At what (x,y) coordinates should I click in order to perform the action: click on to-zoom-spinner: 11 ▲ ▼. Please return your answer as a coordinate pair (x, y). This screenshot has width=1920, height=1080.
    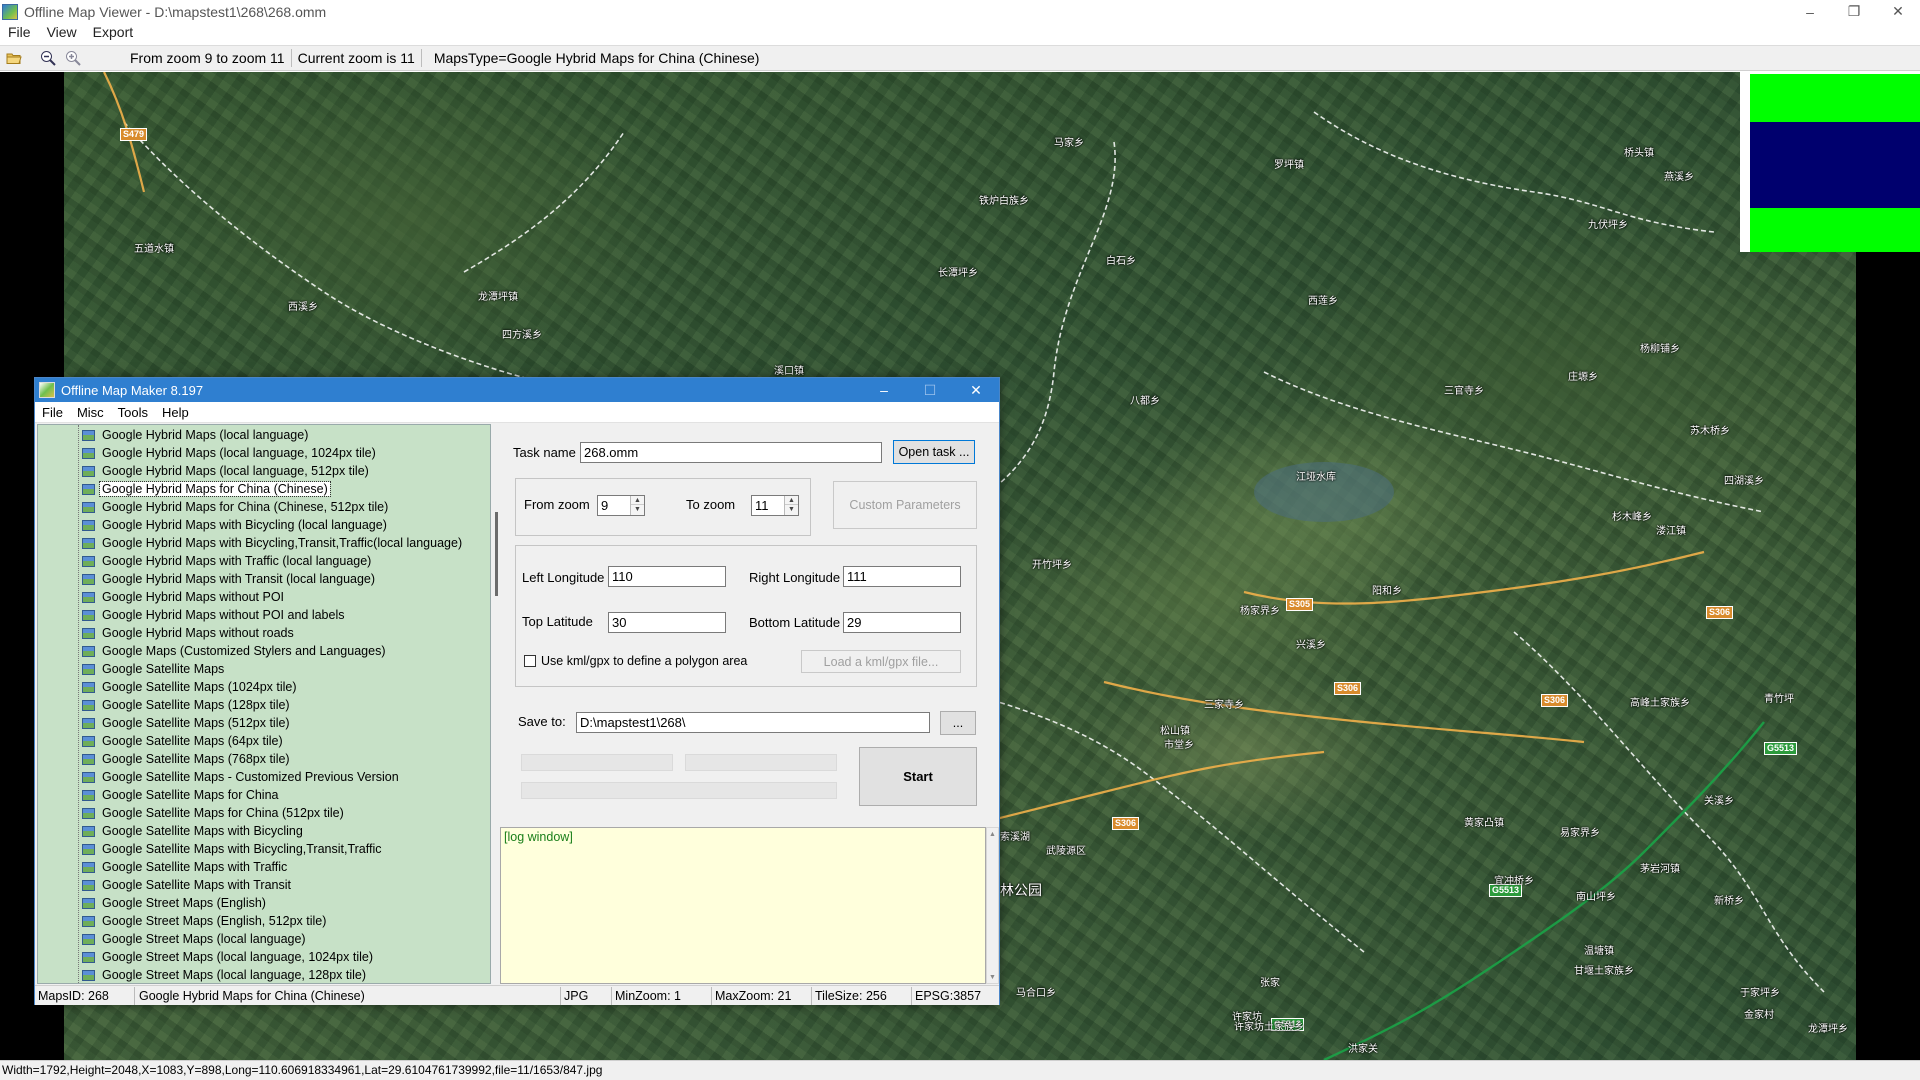
    Looking at the image, I should click on (775, 505).